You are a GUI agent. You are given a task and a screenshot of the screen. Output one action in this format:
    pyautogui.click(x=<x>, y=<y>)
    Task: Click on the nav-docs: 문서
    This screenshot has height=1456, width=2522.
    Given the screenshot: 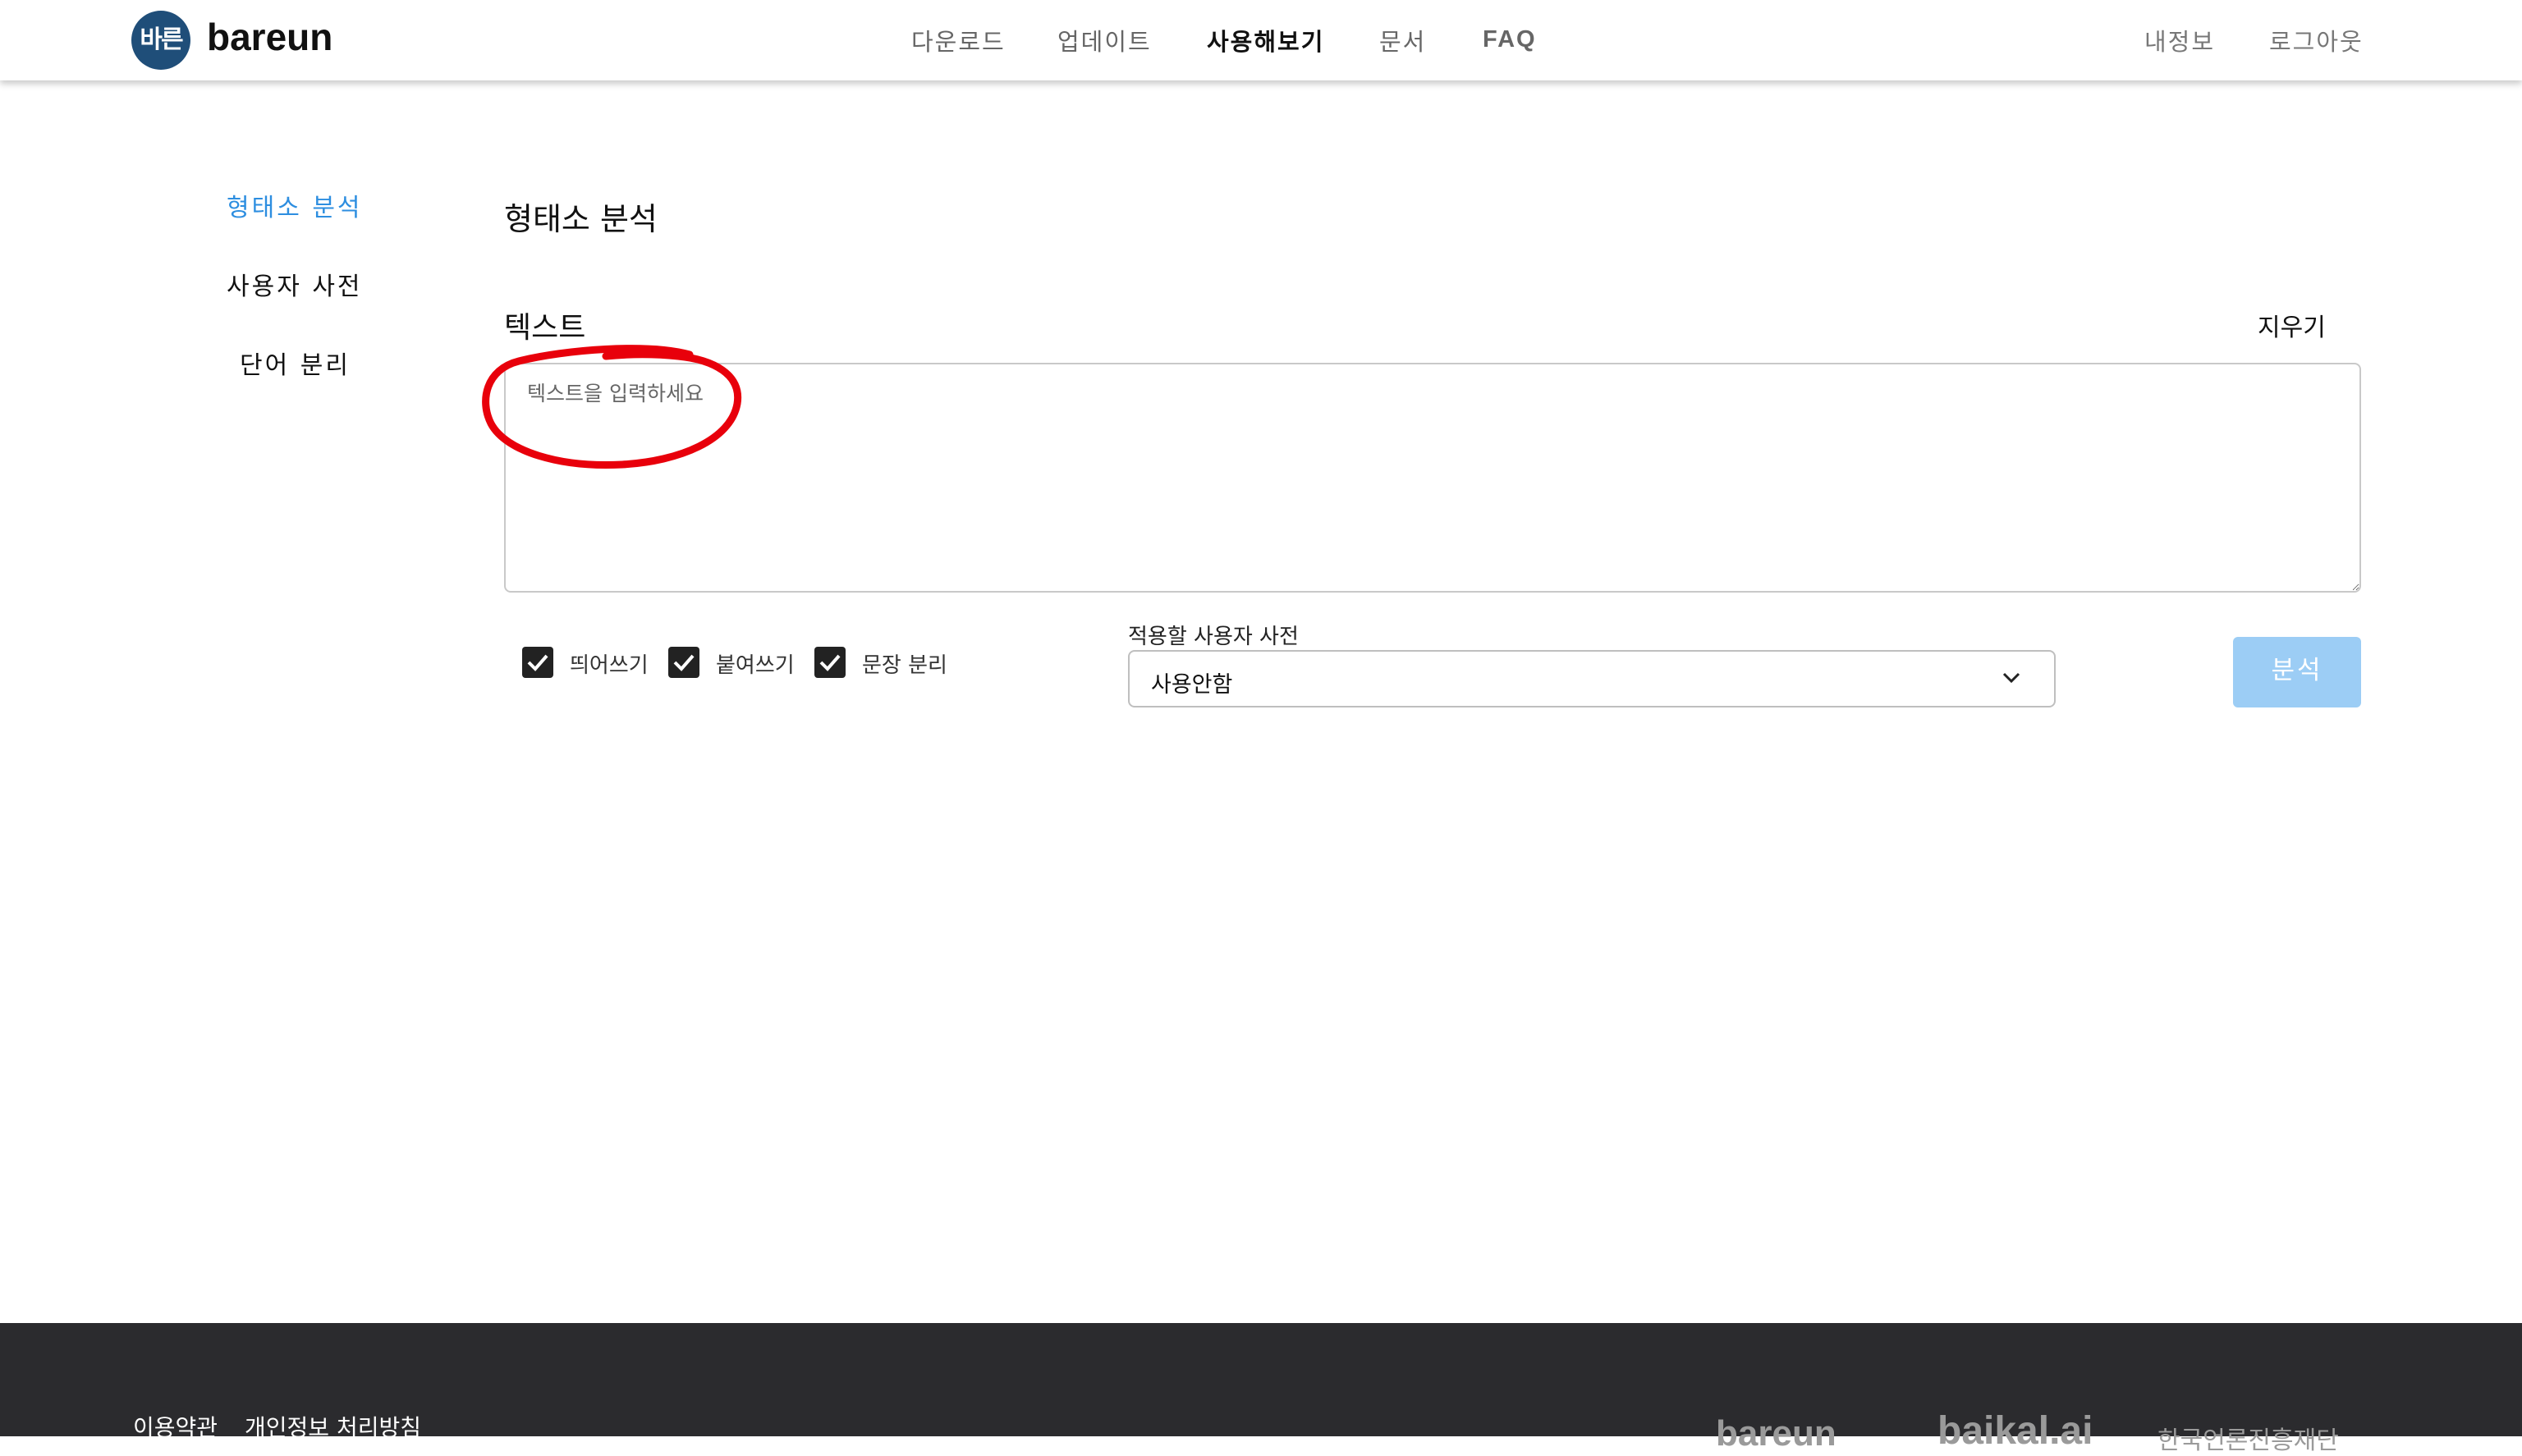 What is the action you would take?
    pyautogui.click(x=1402, y=40)
    